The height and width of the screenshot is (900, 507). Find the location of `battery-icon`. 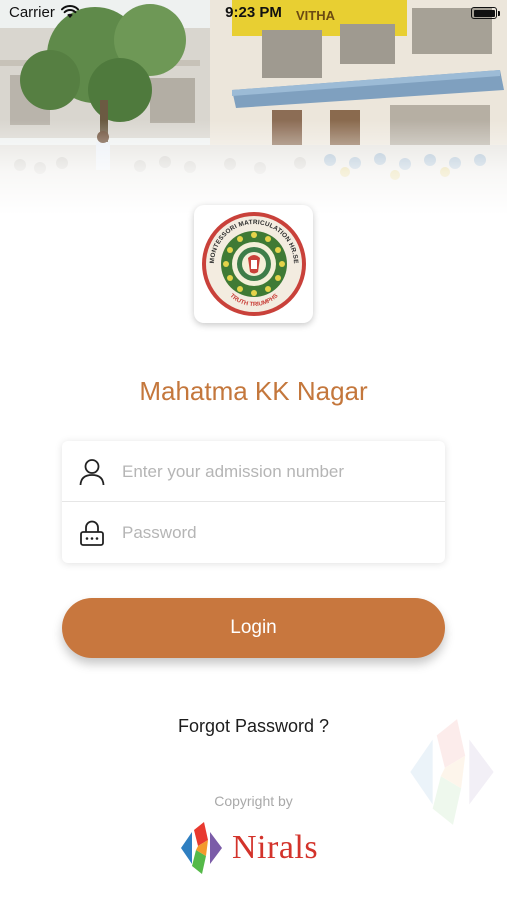

battery-icon is located at coordinates (485, 13).